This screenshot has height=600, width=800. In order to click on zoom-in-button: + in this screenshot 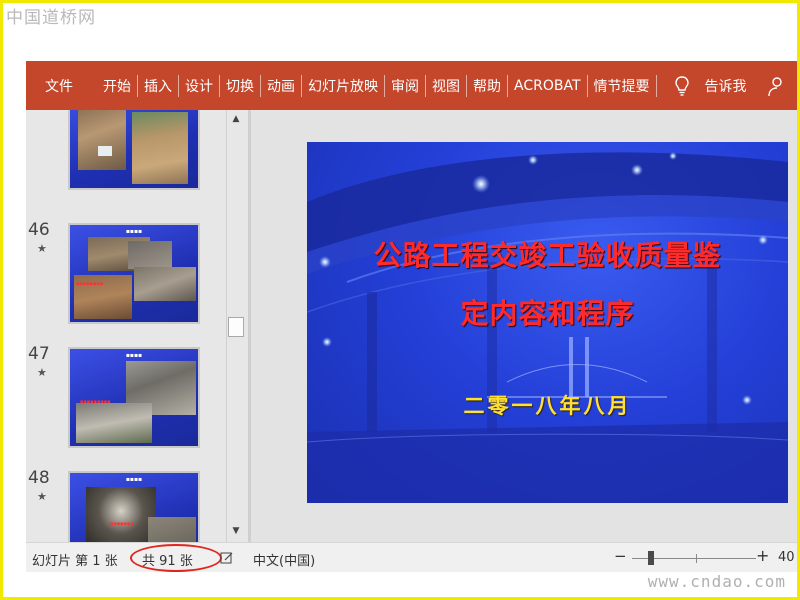, I will do `click(762, 555)`.